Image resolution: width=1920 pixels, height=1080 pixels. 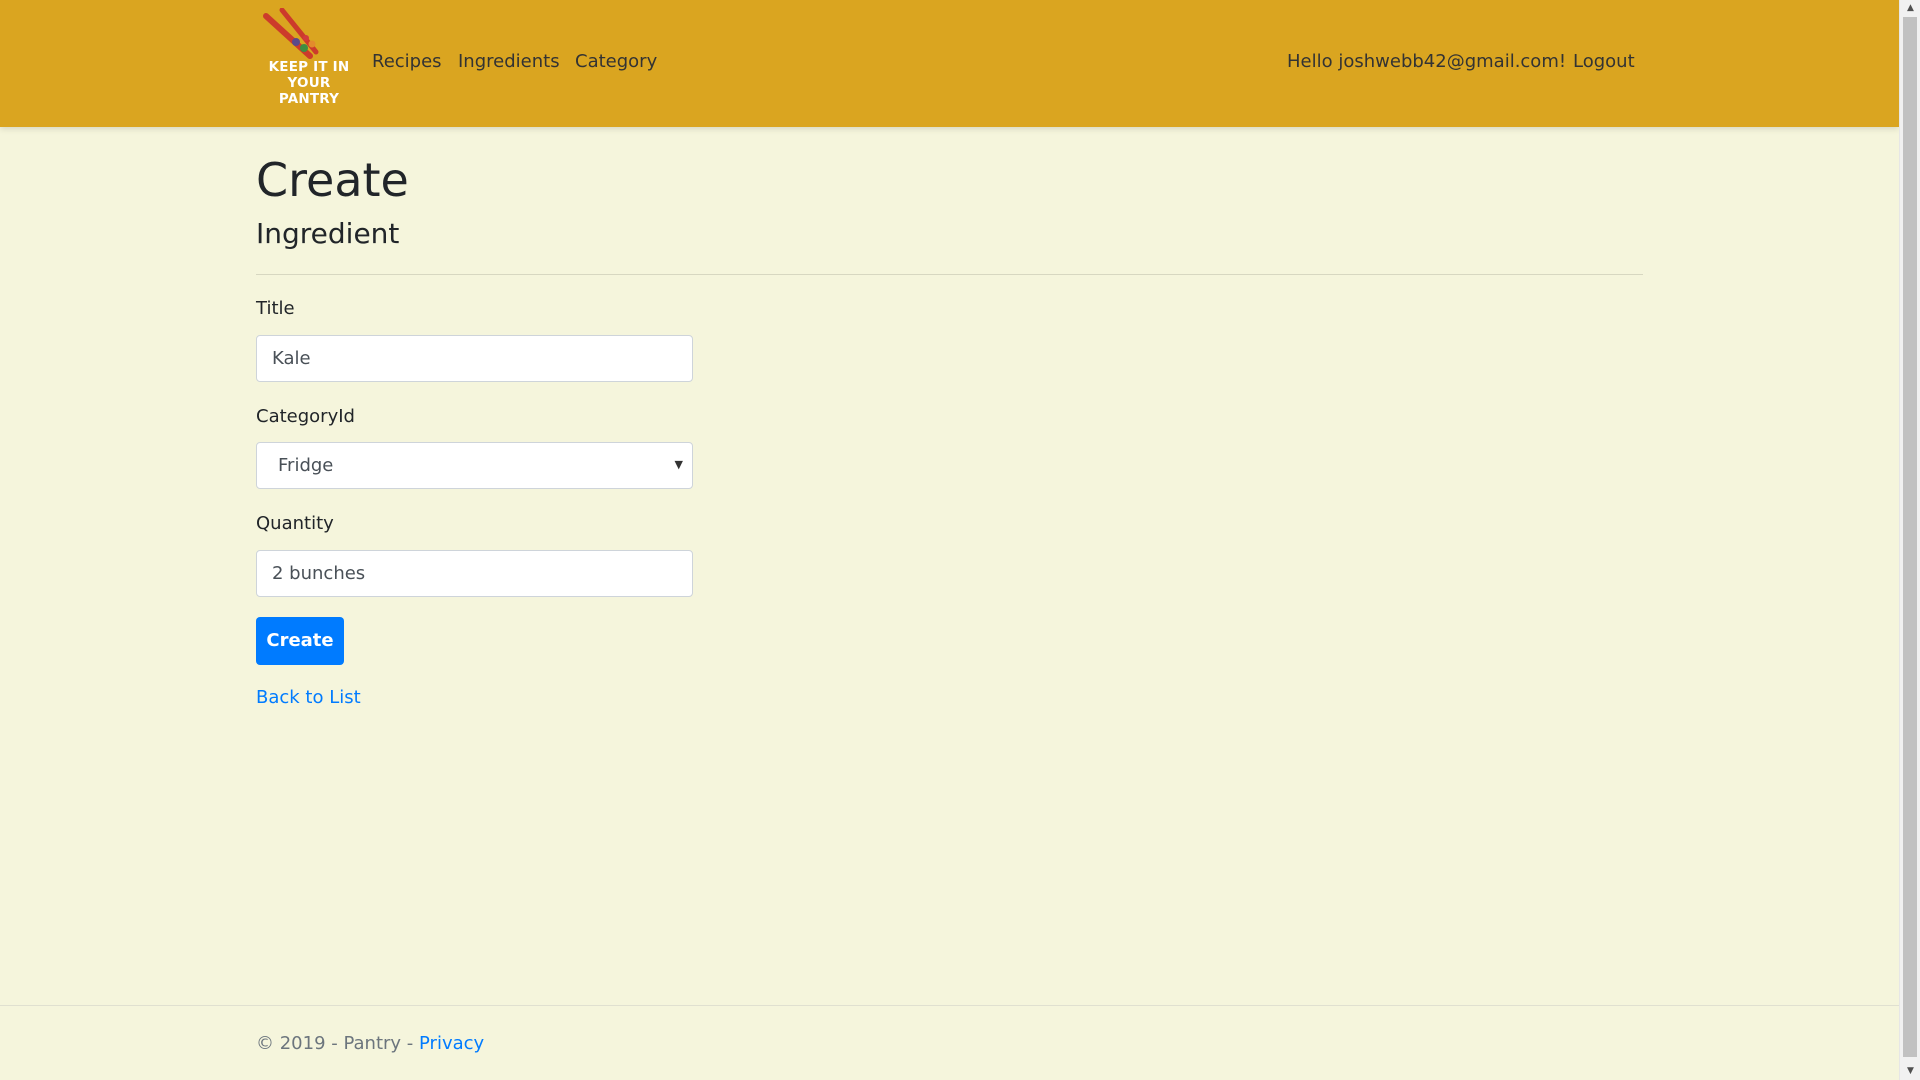 I want to click on privacy-link: Privacy, so click(x=451, y=1043).